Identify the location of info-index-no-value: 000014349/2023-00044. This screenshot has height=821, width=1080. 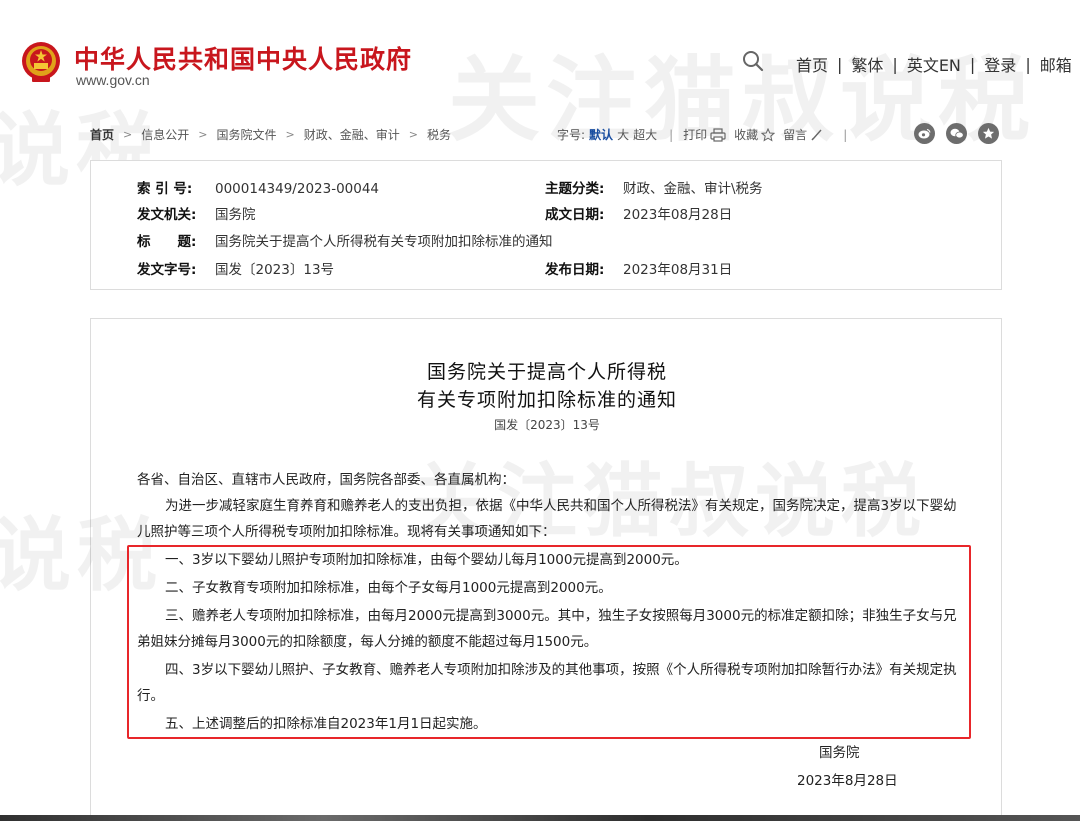
(297, 189).